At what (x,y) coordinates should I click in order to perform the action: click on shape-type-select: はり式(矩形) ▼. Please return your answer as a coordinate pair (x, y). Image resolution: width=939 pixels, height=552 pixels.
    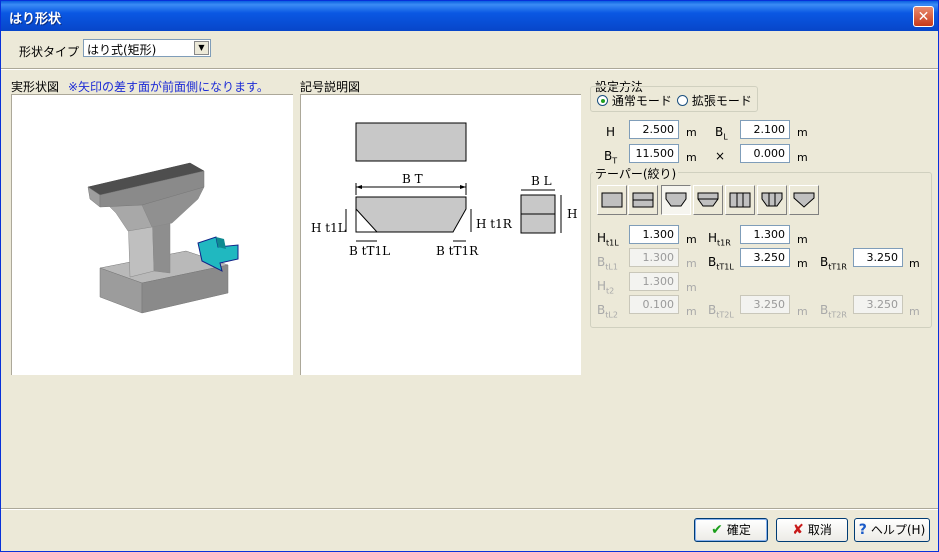
    Looking at the image, I should click on (147, 48).